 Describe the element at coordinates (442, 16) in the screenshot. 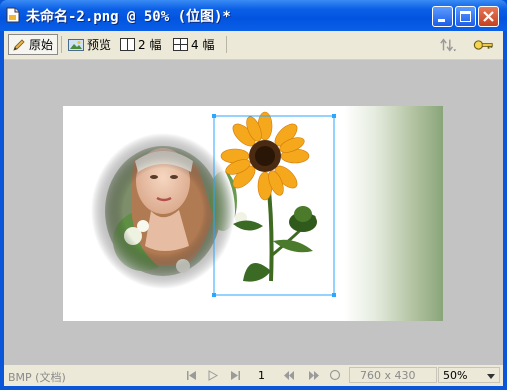

I see `minimize-button` at that location.